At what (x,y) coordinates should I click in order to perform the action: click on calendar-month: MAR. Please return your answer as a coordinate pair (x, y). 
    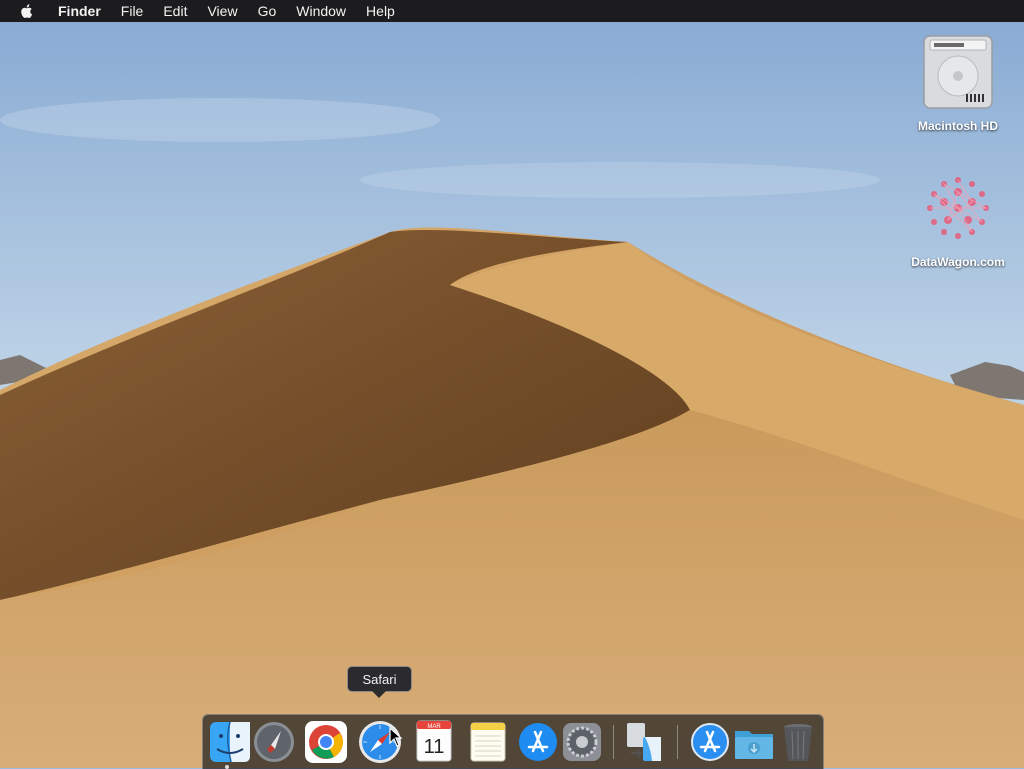
    Looking at the image, I should click on (434, 727).